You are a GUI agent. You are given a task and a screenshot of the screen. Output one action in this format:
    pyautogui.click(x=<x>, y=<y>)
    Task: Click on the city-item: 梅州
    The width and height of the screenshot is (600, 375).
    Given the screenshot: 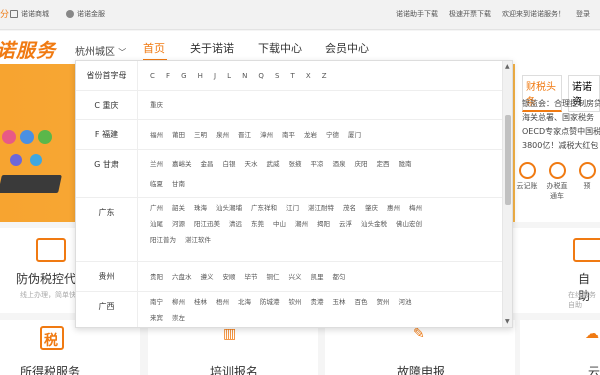 What is the action you would take?
    pyautogui.click(x=415, y=208)
    